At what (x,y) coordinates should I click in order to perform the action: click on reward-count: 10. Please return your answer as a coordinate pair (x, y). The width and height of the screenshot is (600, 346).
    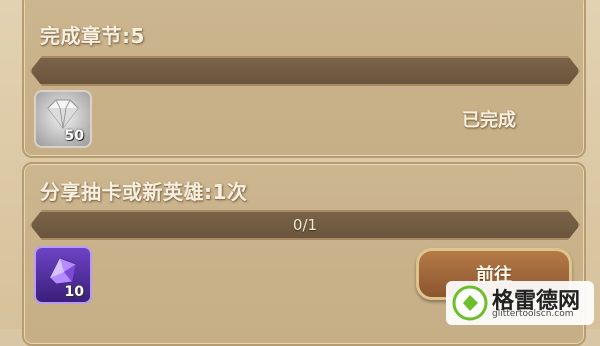
    Looking at the image, I should click on (74, 292).